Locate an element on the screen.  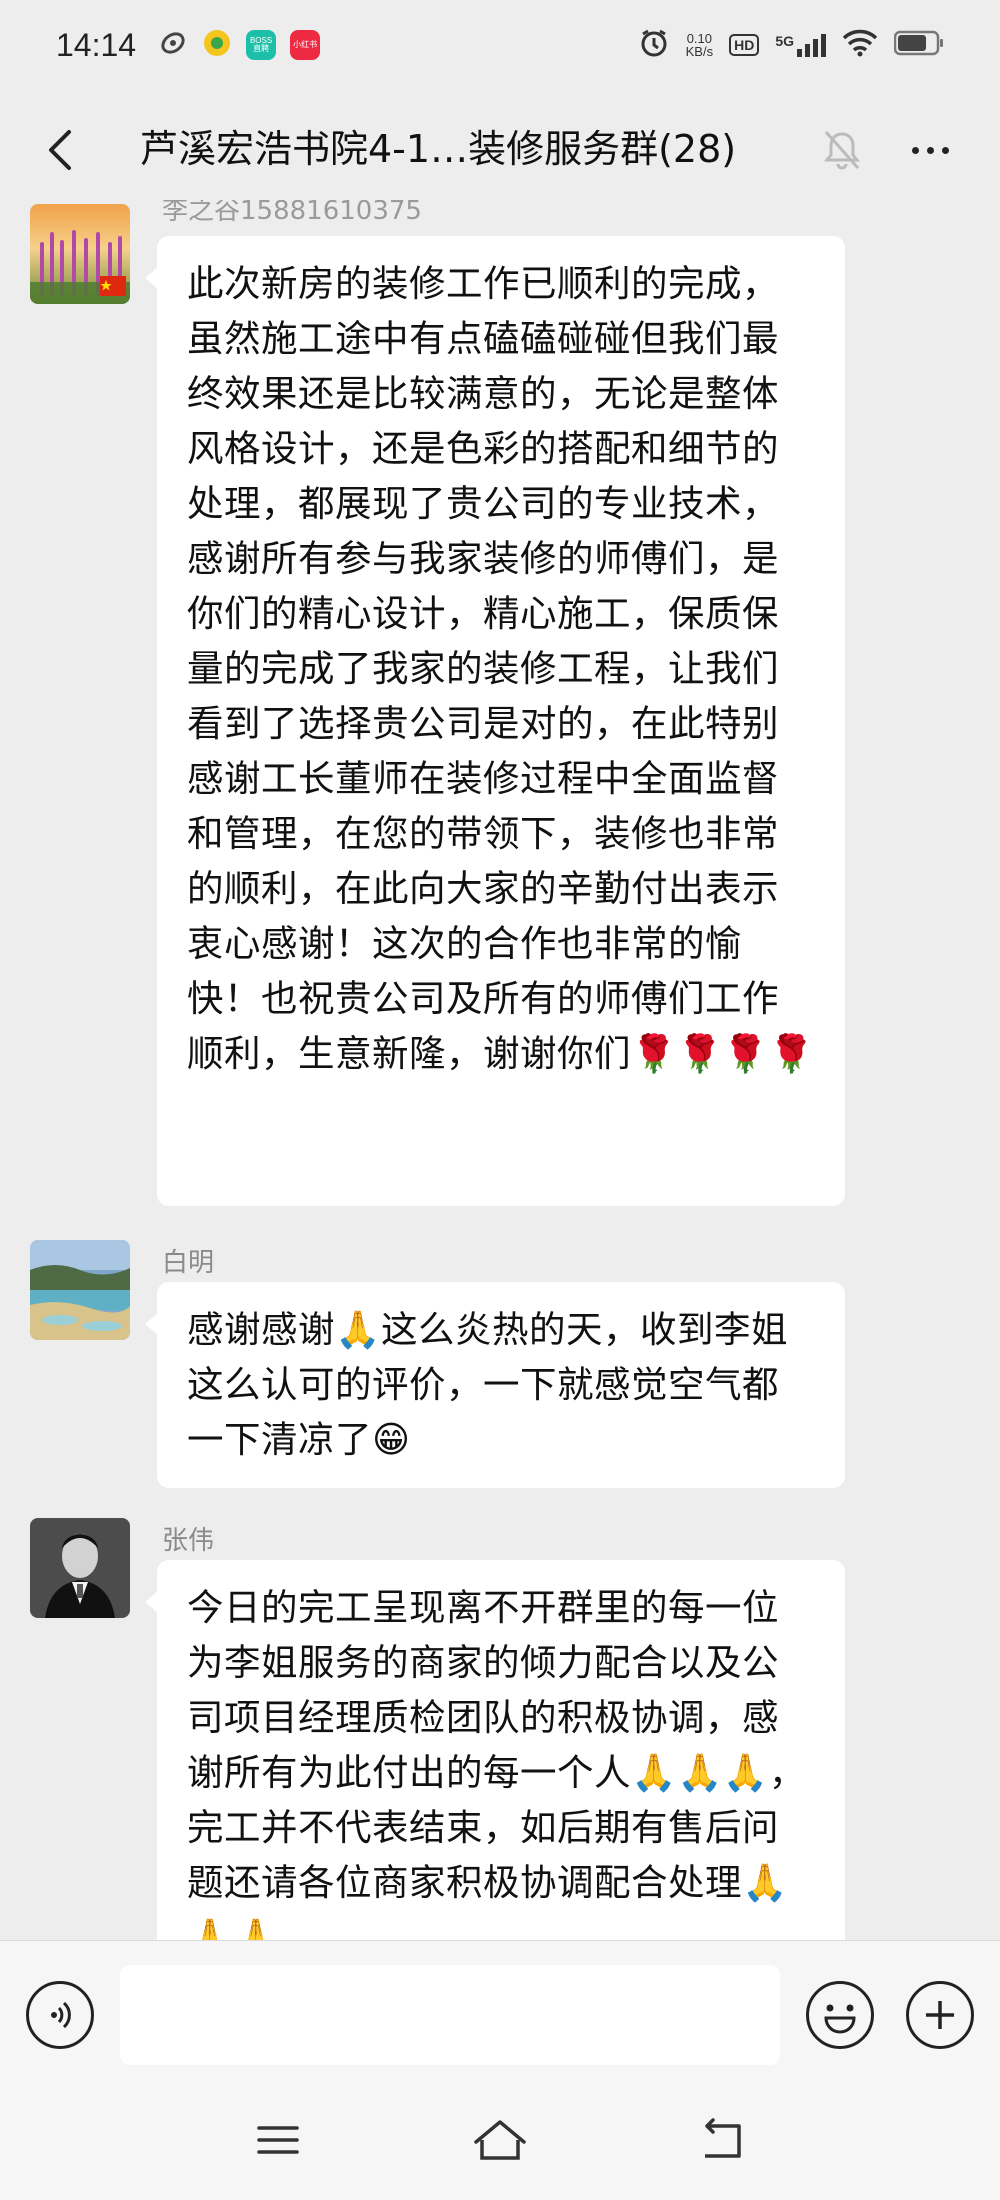
alarm-icon is located at coordinates (654, 45).